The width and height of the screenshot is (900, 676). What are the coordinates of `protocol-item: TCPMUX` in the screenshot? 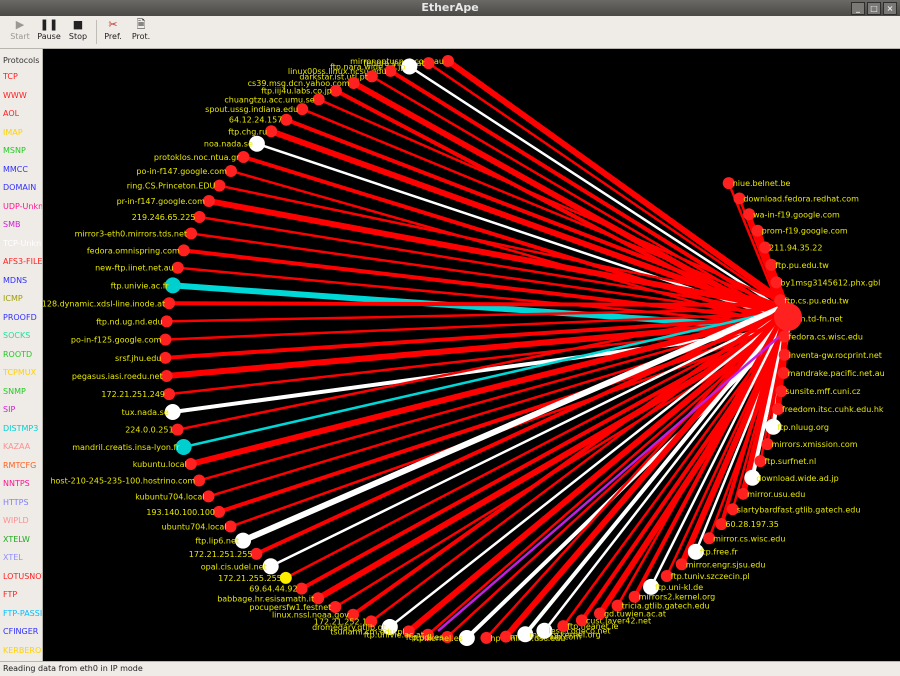 It's located at (20, 372).